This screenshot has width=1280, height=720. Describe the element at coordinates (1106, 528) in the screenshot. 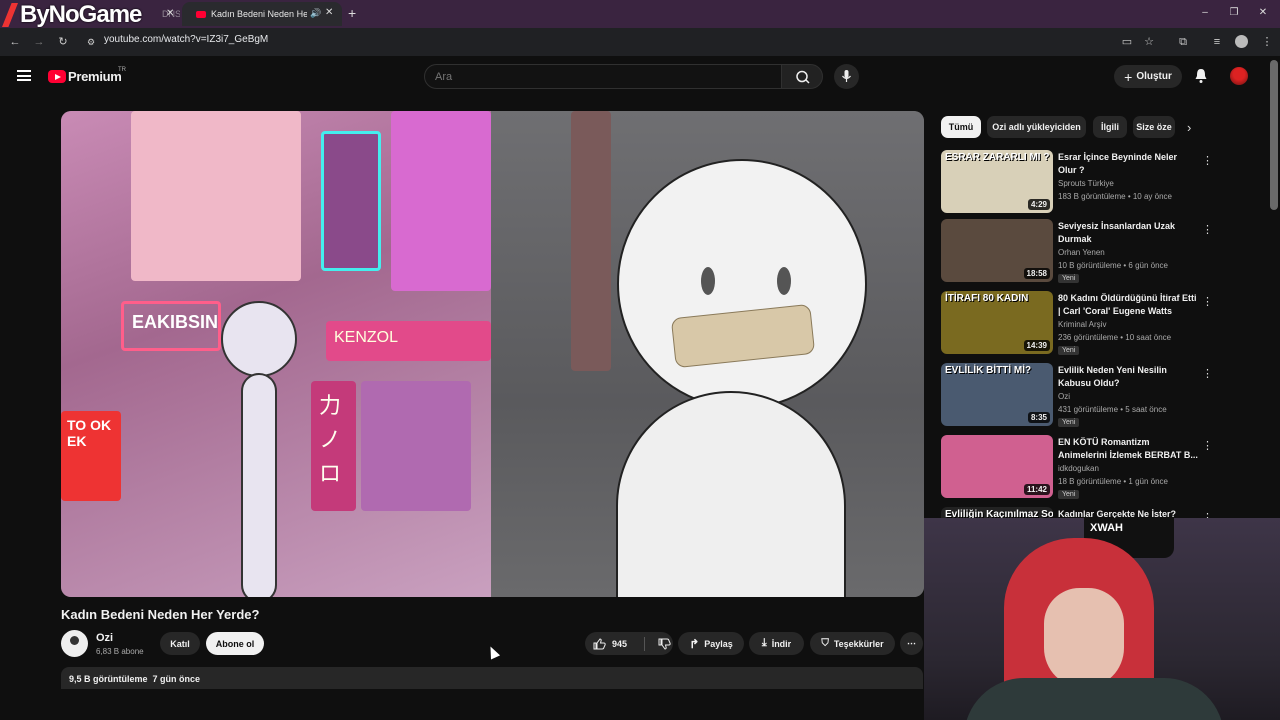

I see `chair-logo: XWAH` at that location.